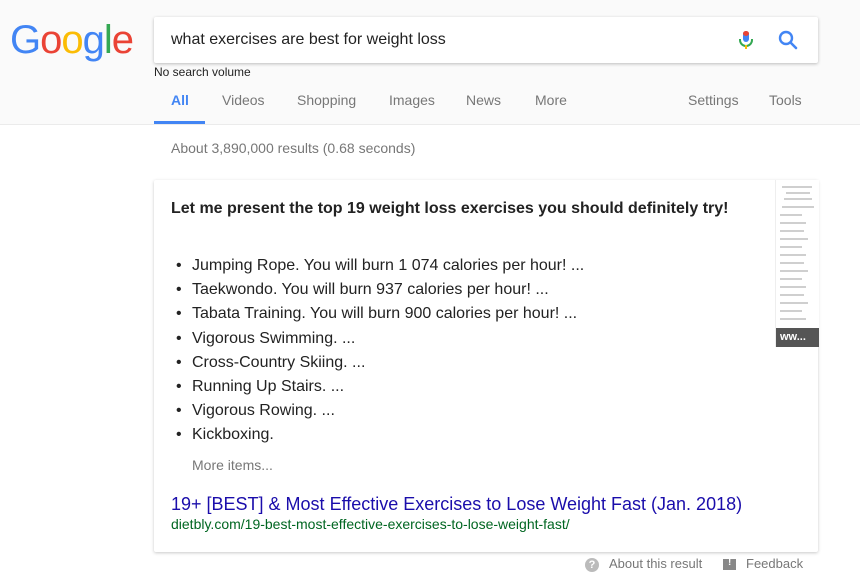 This screenshot has height=588, width=860. Describe the element at coordinates (785, 100) in the screenshot. I see `tab-tools: Tools` at that location.